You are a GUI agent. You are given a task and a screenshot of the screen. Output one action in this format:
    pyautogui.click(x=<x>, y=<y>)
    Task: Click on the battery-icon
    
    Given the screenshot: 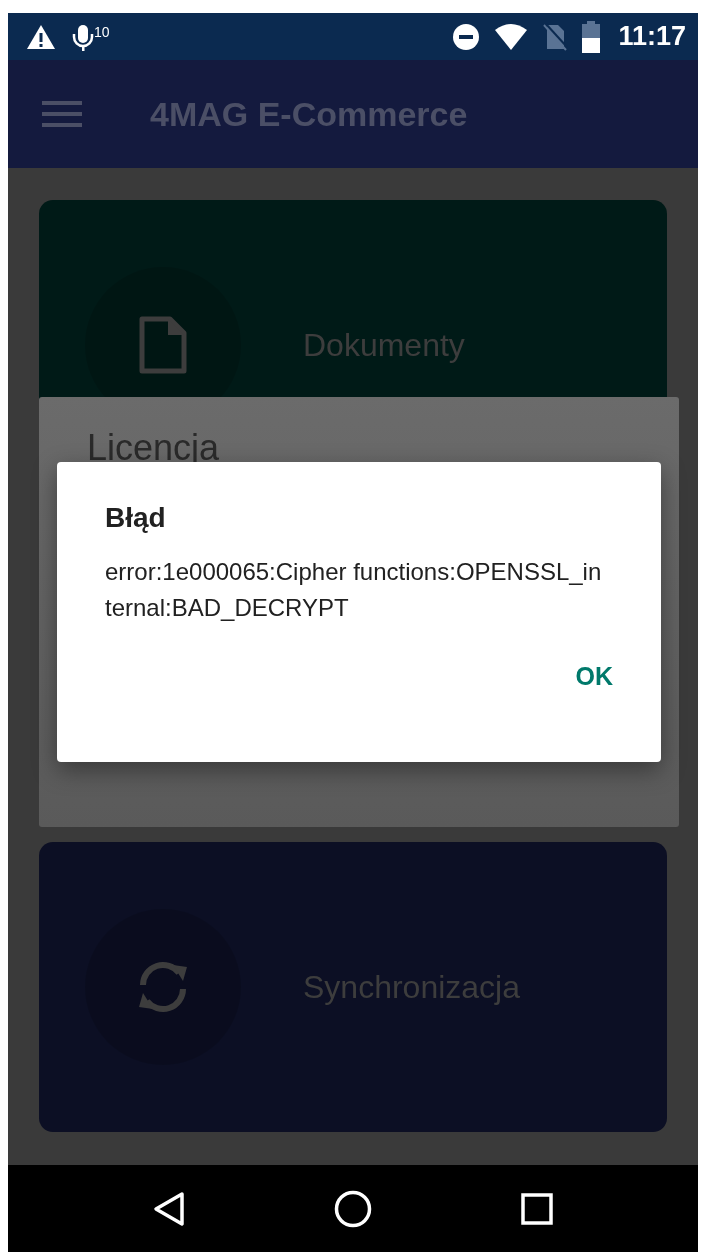 What is the action you would take?
    pyautogui.click(x=591, y=36)
    